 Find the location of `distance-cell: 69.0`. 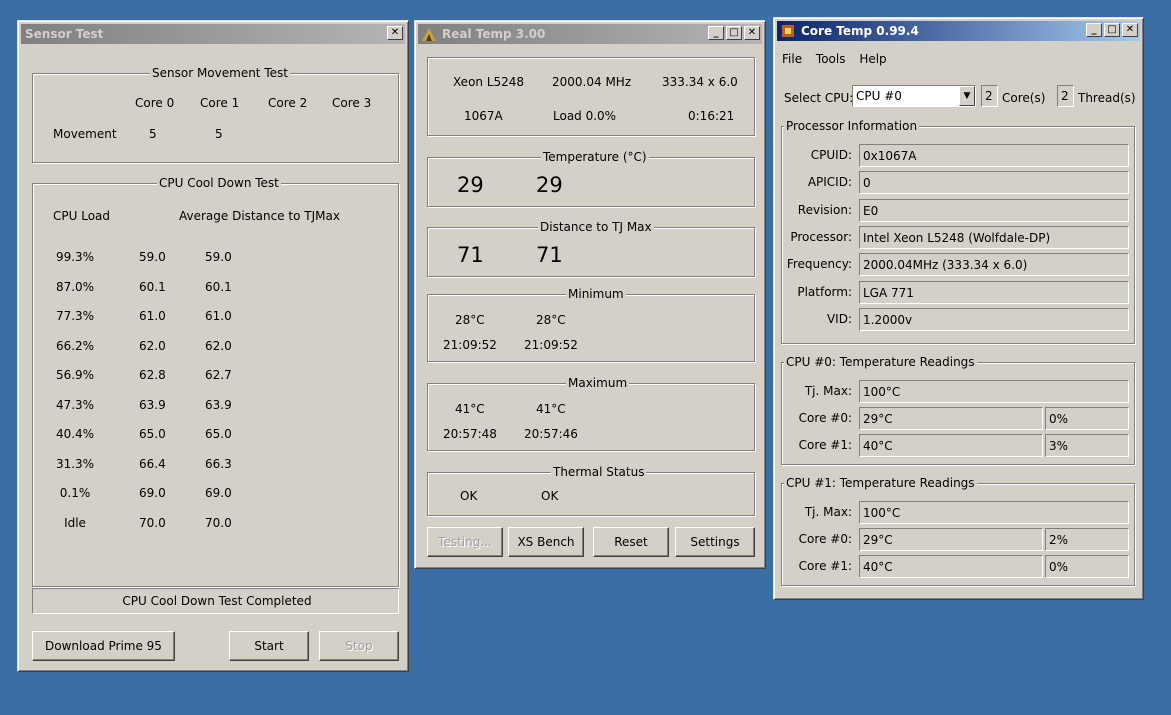

distance-cell: 69.0 is located at coordinates (218, 493).